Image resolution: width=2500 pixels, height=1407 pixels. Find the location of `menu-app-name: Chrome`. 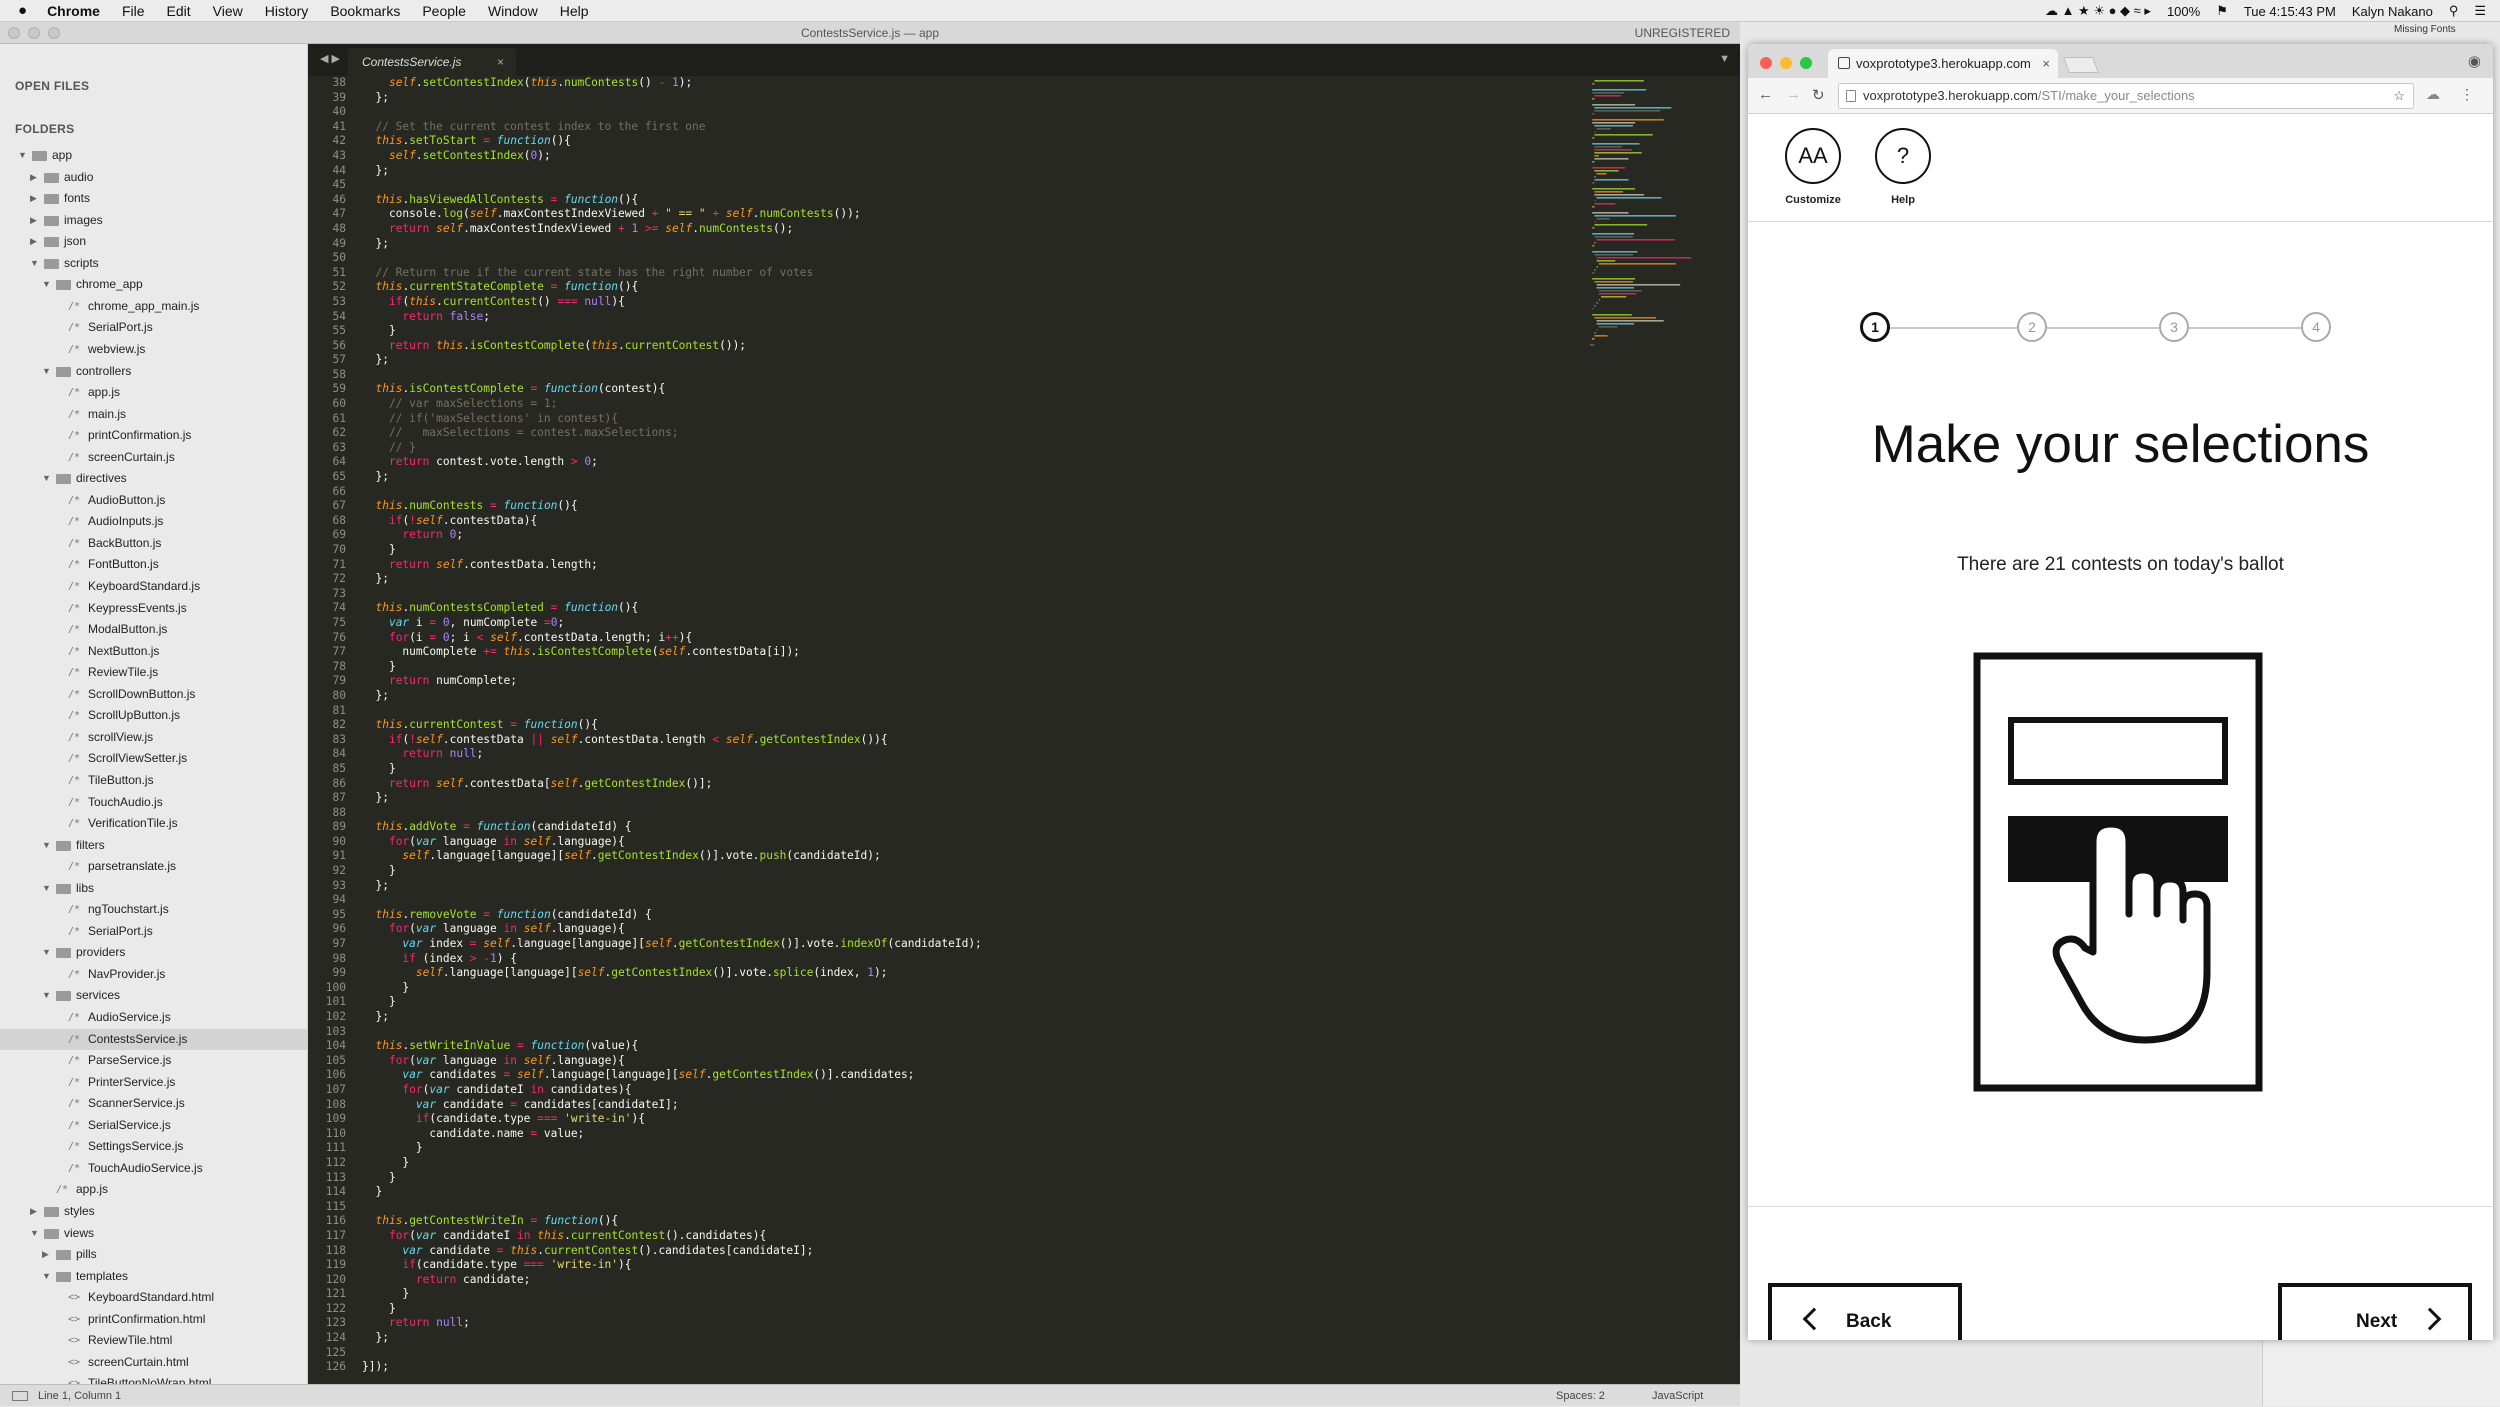

menu-app-name: Chrome is located at coordinates (73, 11).